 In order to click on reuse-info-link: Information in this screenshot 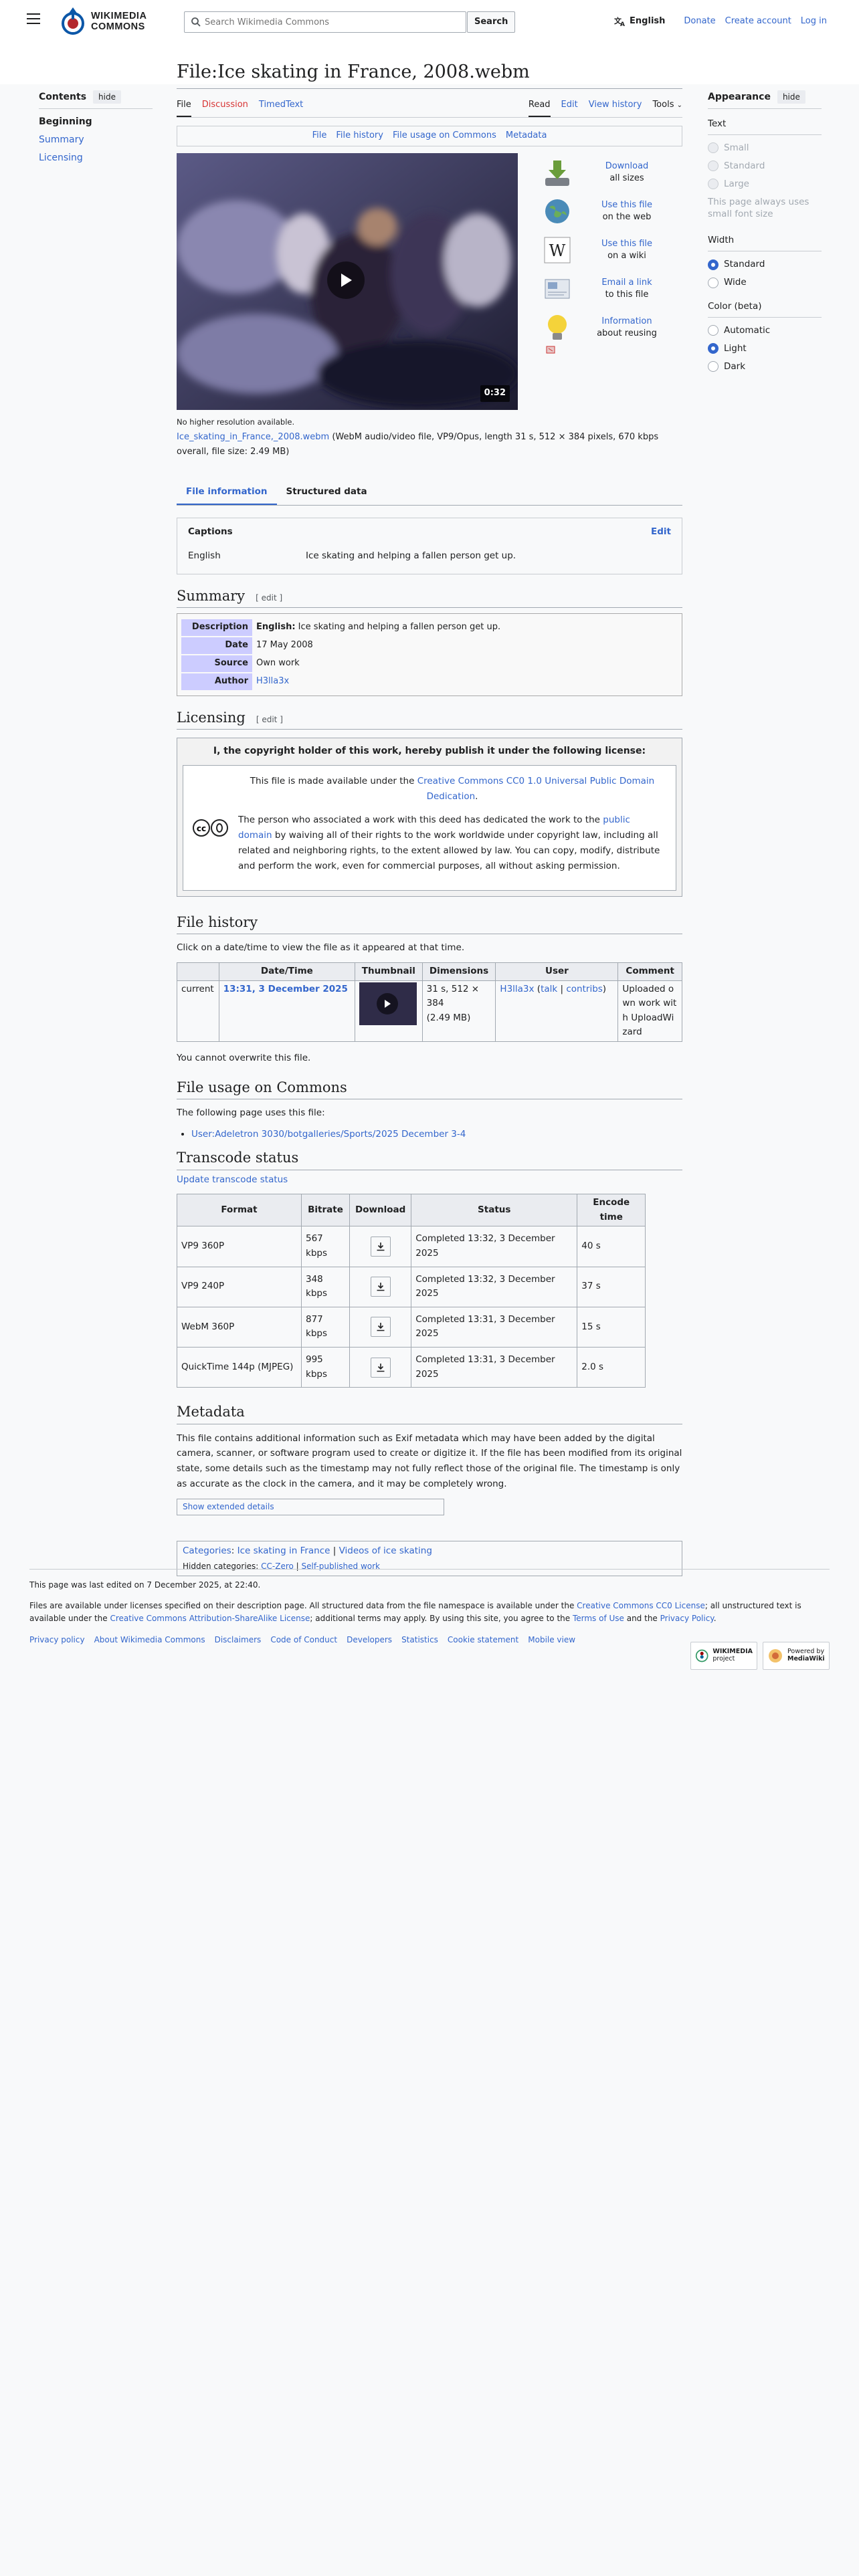, I will do `click(627, 321)`.